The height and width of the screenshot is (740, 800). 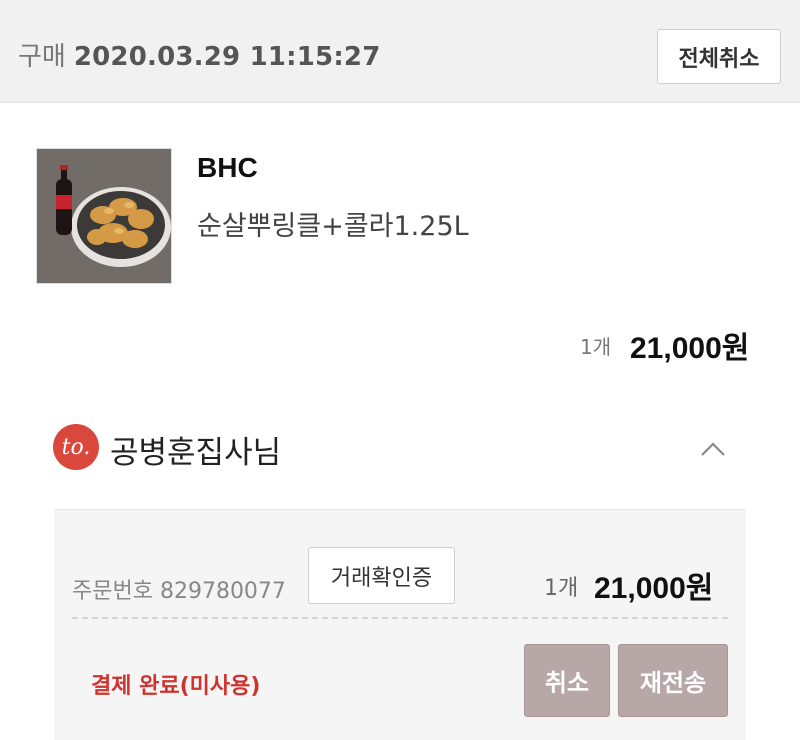 I want to click on payment-status: 결제 완료(미사용), so click(x=176, y=686).